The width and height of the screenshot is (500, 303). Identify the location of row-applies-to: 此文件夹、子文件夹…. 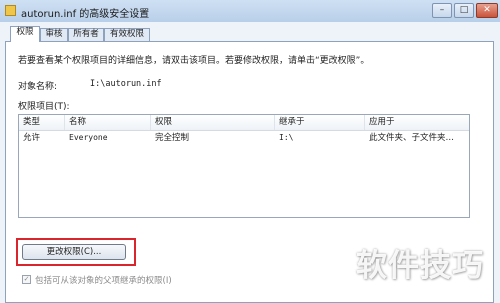
(412, 138).